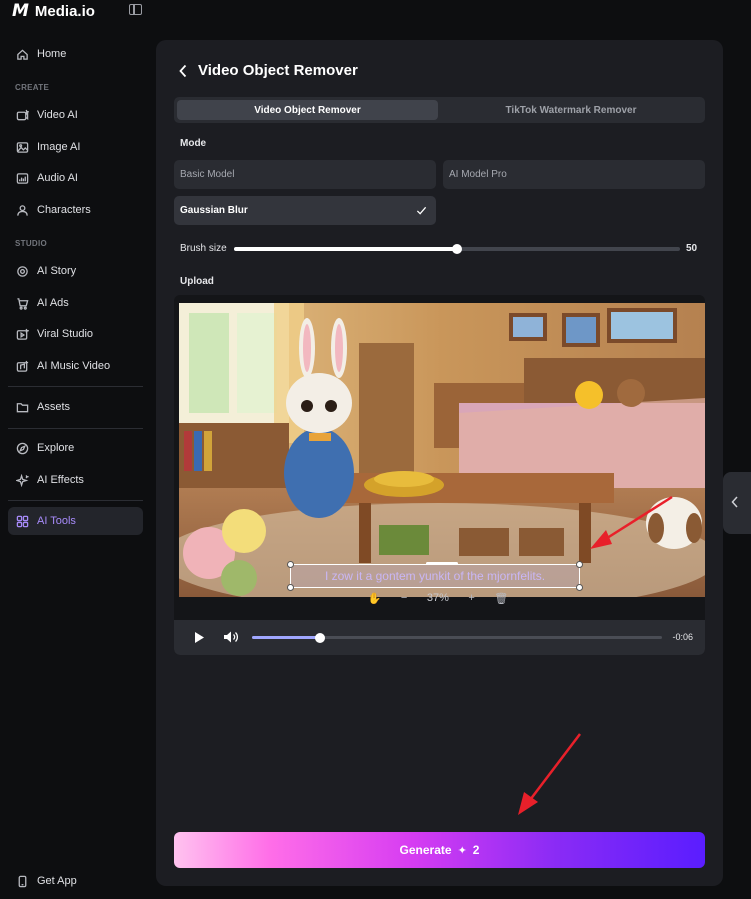 The width and height of the screenshot is (751, 899). I want to click on sidebar-item-characters: Characters, so click(75, 210).